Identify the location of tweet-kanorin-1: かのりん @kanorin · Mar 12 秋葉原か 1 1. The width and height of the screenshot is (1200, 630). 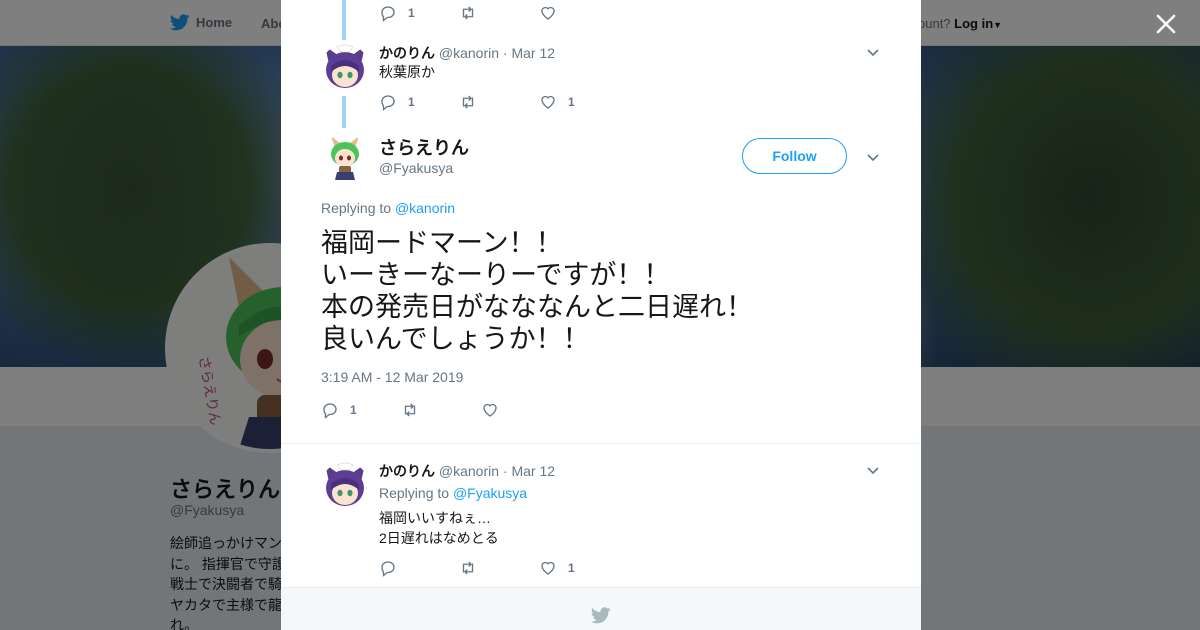
(601, 80).